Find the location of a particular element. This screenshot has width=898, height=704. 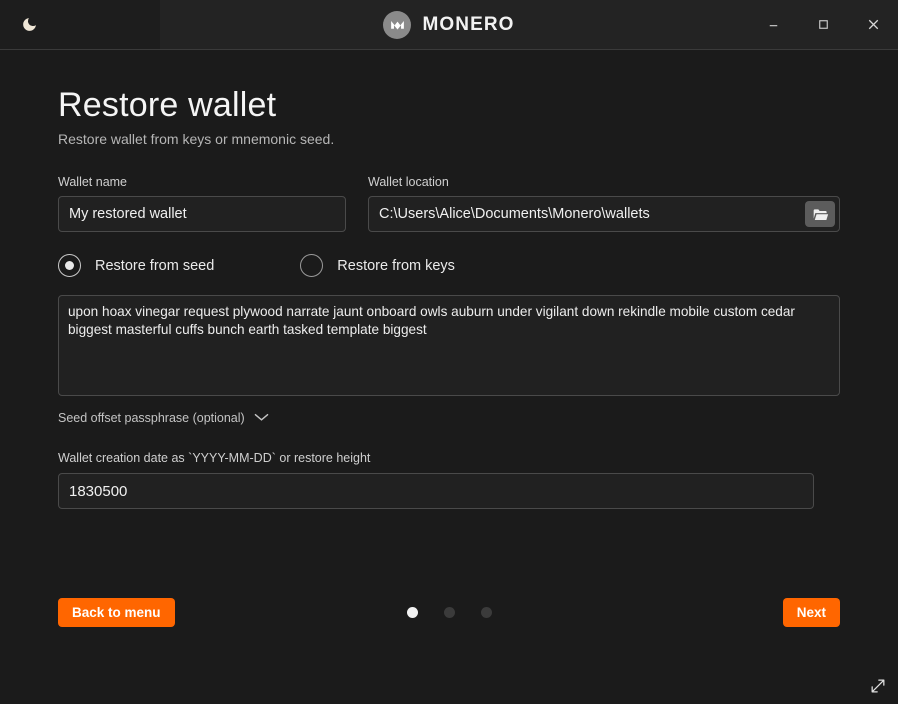

moon-icon is located at coordinates (29, 25).